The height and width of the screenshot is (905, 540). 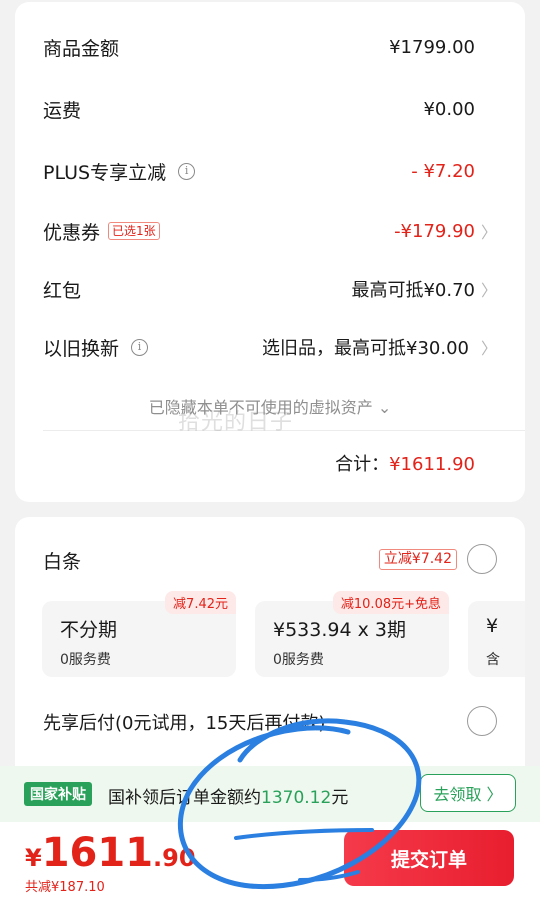 What do you see at coordinates (492, 626) in the screenshot?
I see `plan-title: ¥` at bounding box center [492, 626].